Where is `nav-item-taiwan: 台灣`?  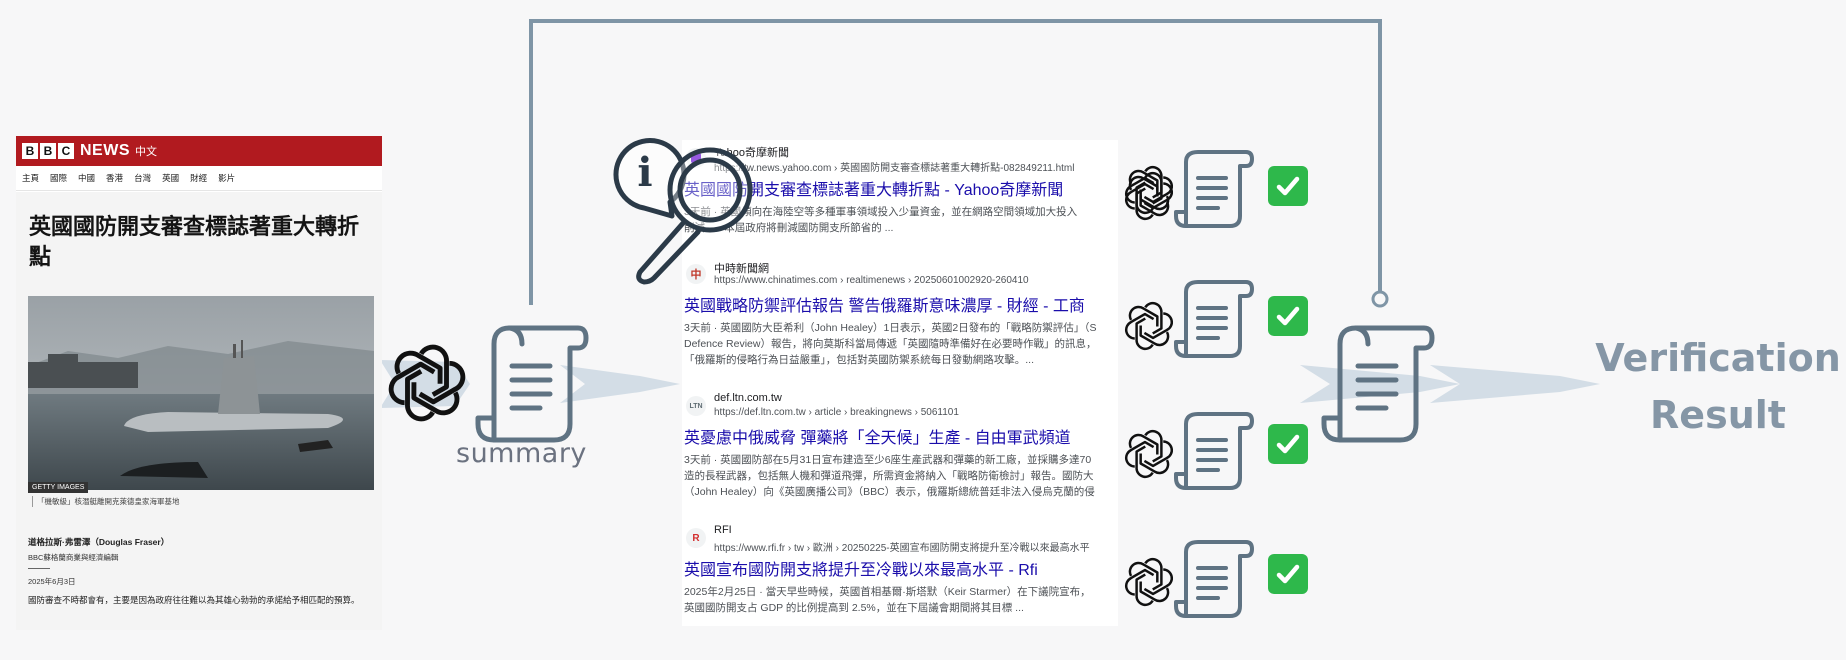 nav-item-taiwan: 台灣 is located at coordinates (142, 178).